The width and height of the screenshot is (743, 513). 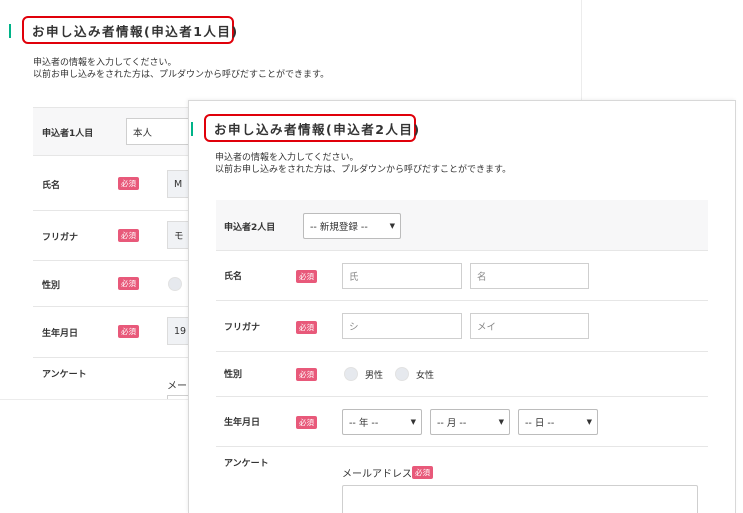 I want to click on first-name-input: 名, so click(x=529, y=276).